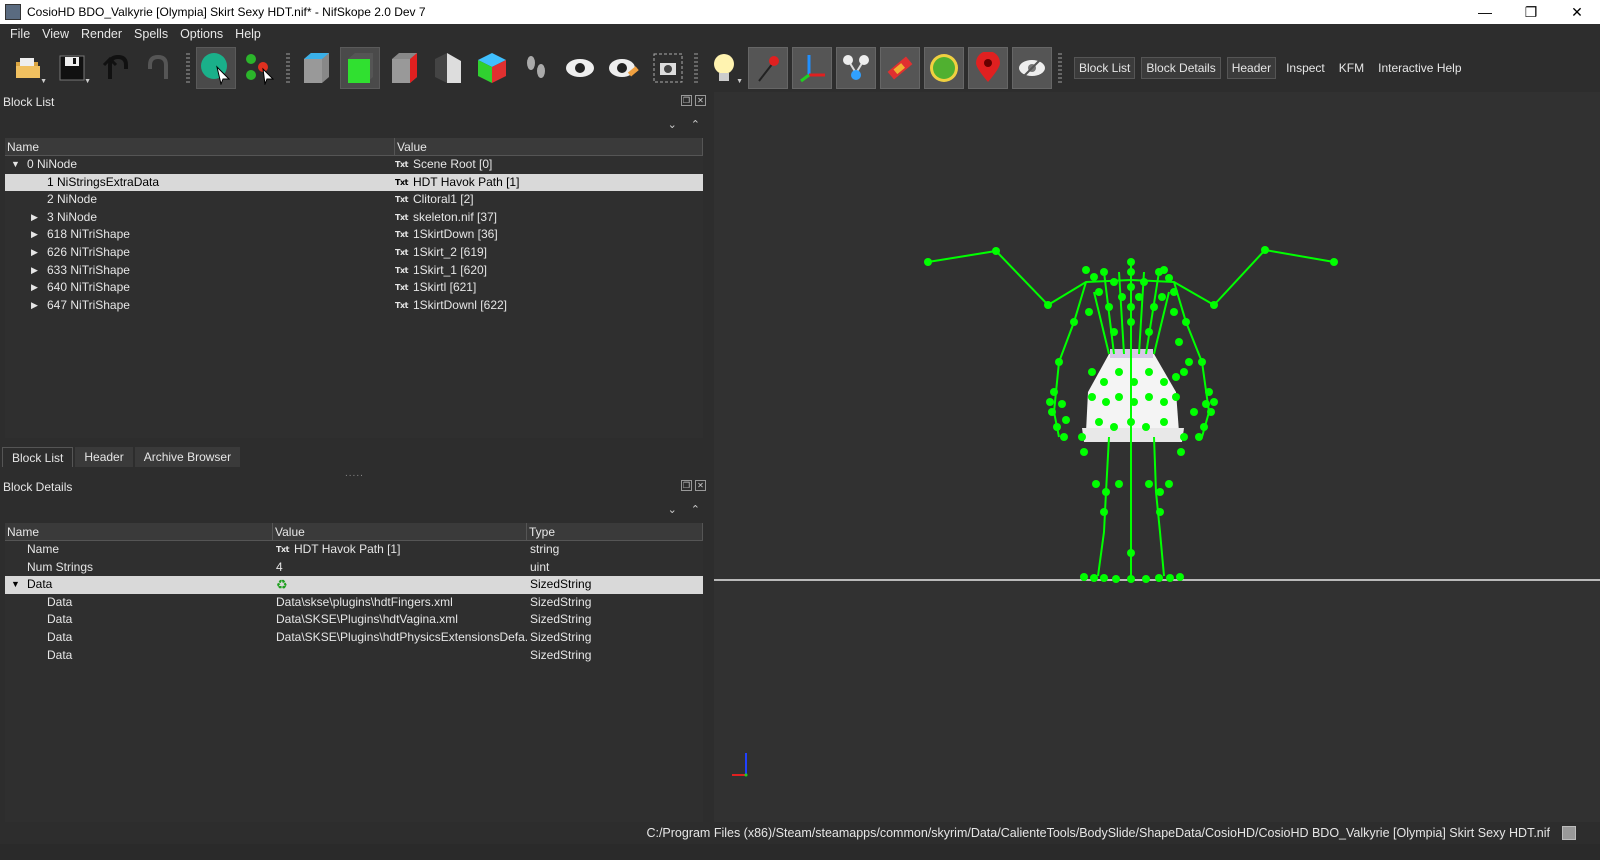  Describe the element at coordinates (1485, 12) in the screenshot. I see `minimize-button: —` at that location.